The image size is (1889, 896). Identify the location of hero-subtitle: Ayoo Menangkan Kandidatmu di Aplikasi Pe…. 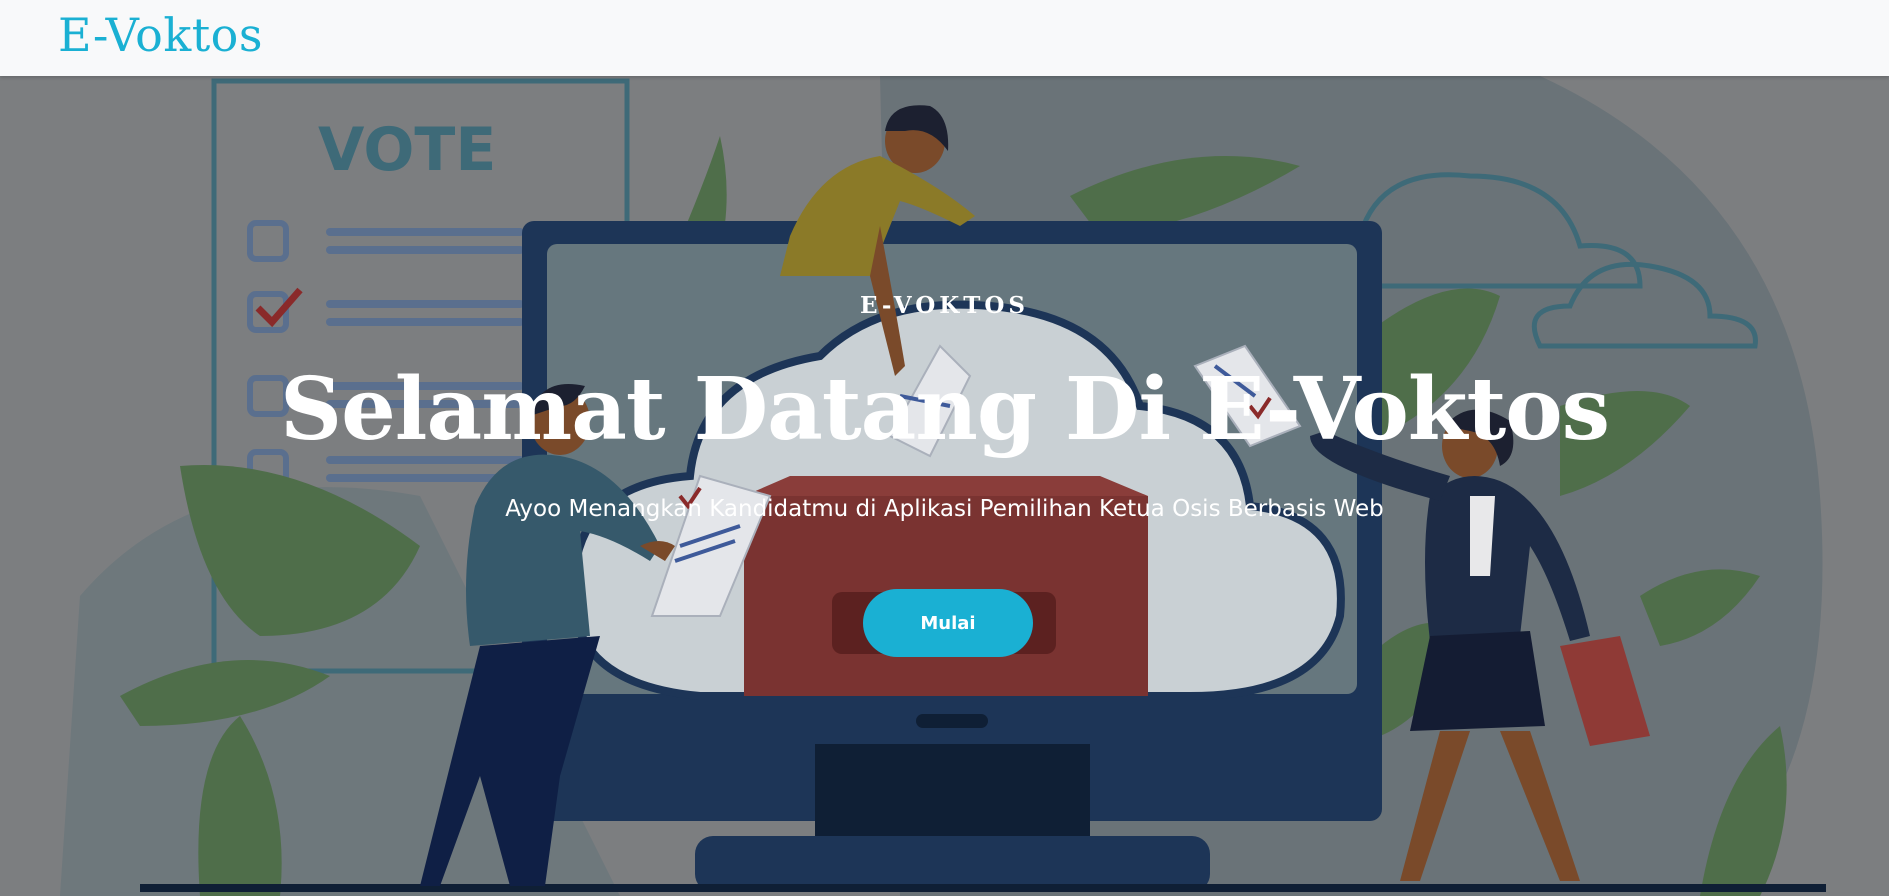
(944, 509).